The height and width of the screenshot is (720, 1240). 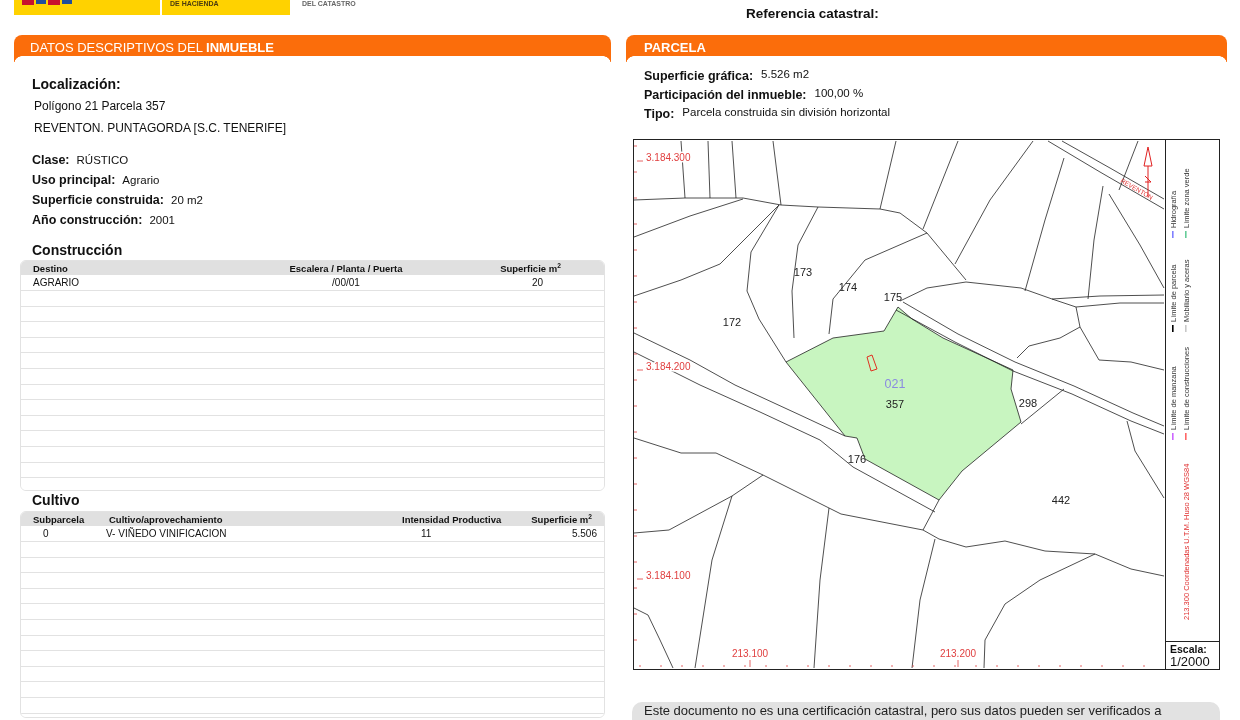 What do you see at coordinates (59, 519) in the screenshot?
I see `column-header: Subparcela` at bounding box center [59, 519].